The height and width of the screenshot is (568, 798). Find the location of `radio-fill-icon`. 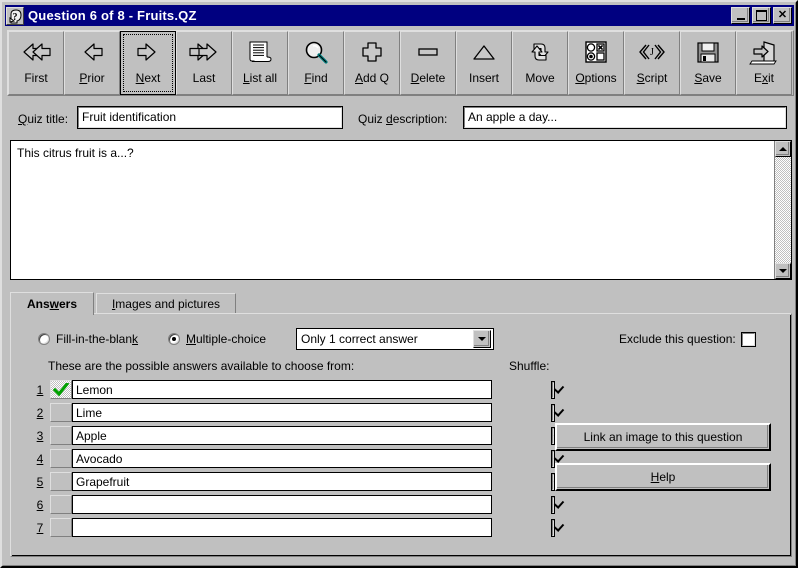

radio-fill-icon is located at coordinates (44, 339).